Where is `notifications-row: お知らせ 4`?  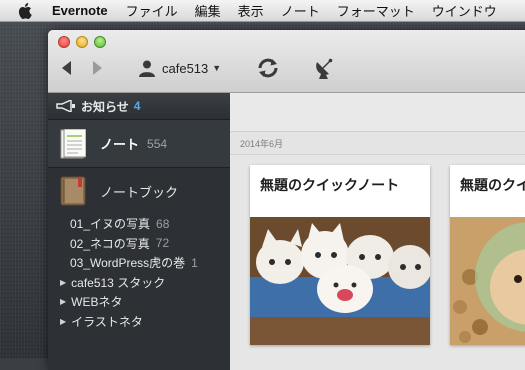 notifications-row: お知らせ 4 is located at coordinates (139, 106).